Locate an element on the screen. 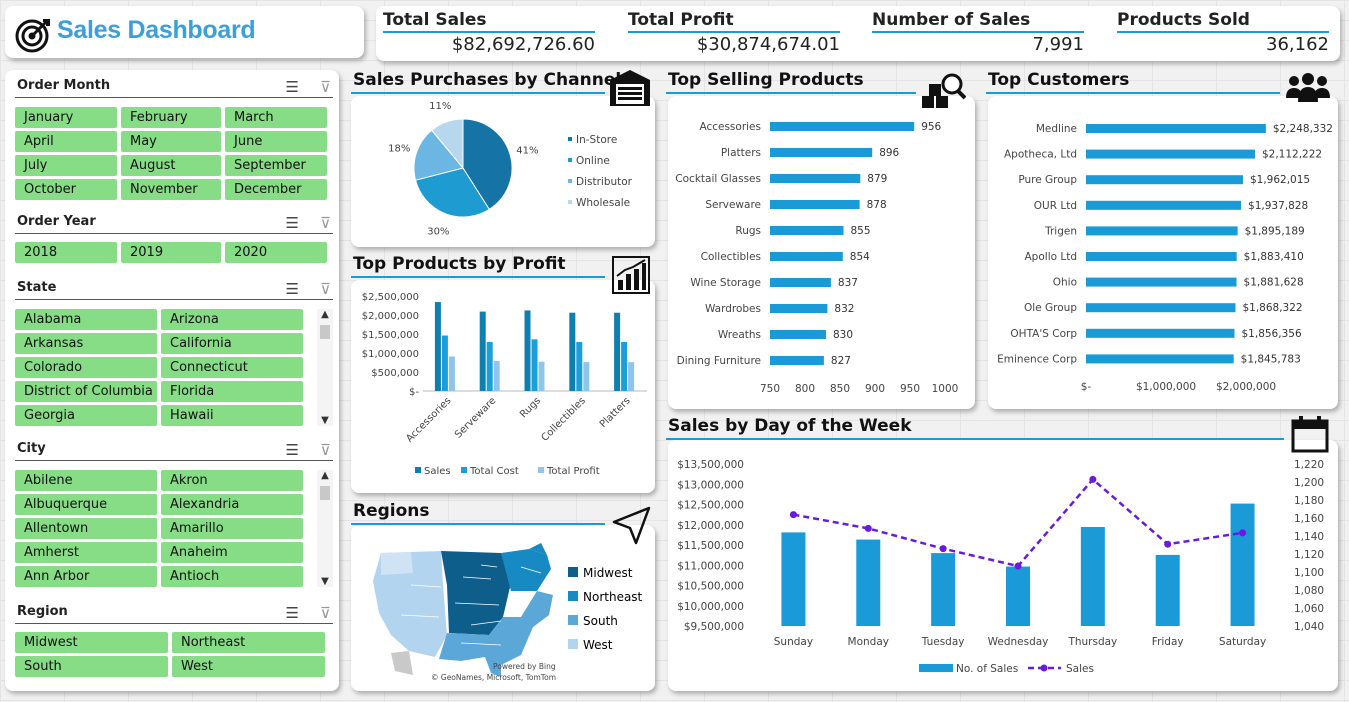 This screenshot has height=702, width=1349. data-label: $1,845,783 is located at coordinates (1271, 359).